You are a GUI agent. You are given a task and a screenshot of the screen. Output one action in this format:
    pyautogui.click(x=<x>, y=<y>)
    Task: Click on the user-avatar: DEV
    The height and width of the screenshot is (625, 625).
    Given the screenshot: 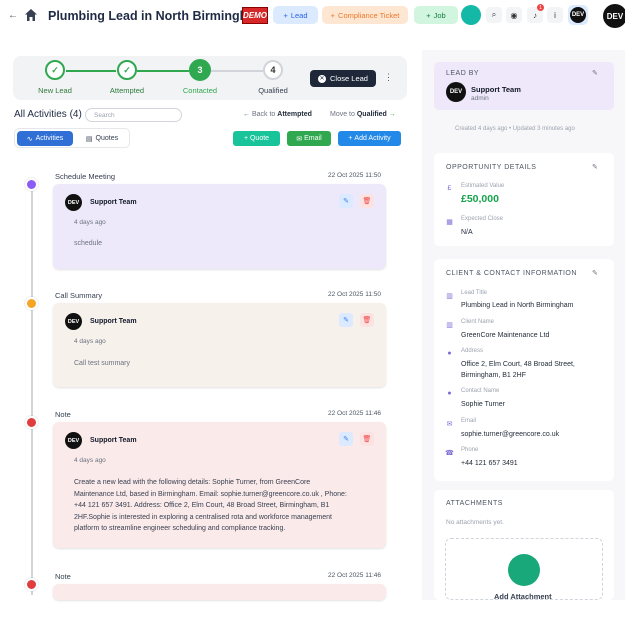 What is the action you would take?
    pyautogui.click(x=614, y=16)
    